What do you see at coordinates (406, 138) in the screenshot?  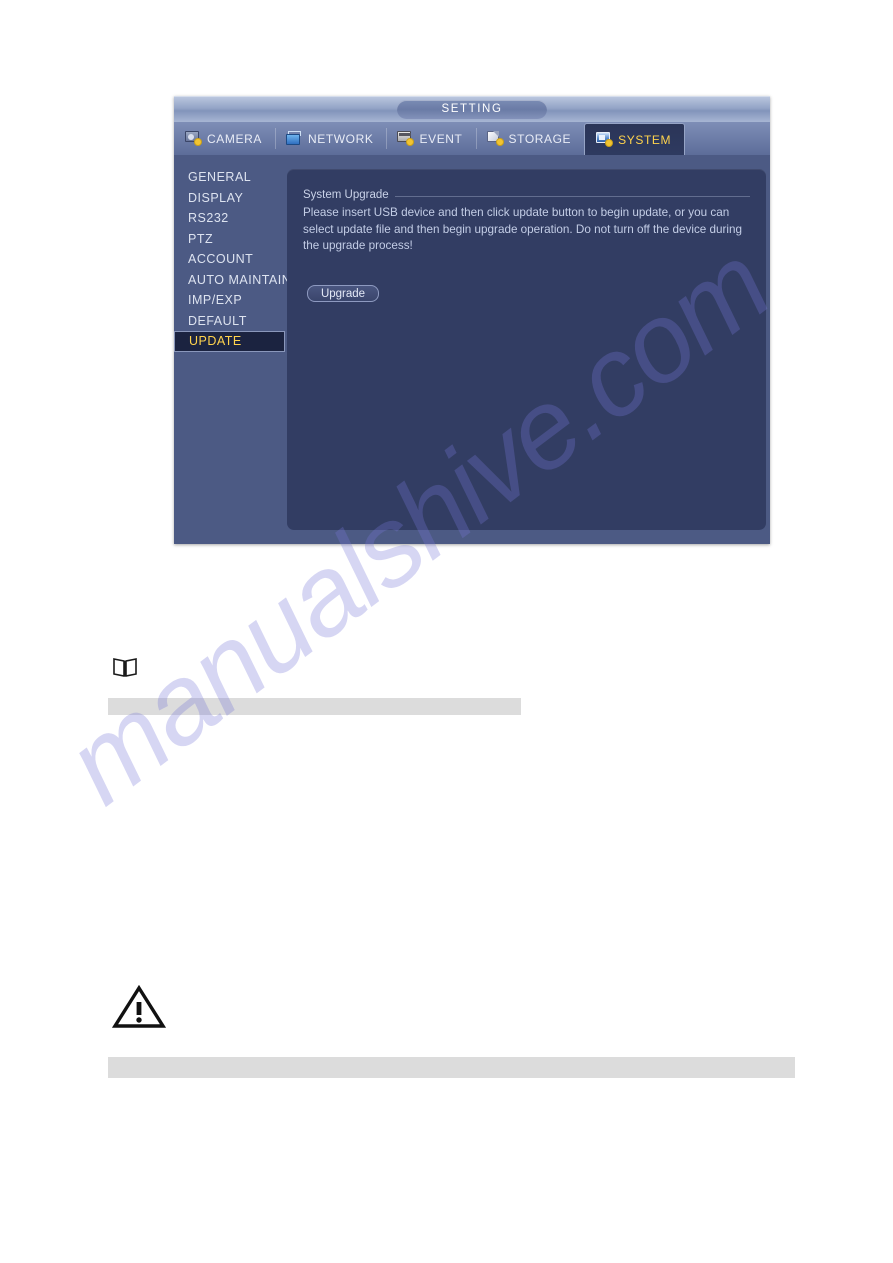 I see `event-icon` at bounding box center [406, 138].